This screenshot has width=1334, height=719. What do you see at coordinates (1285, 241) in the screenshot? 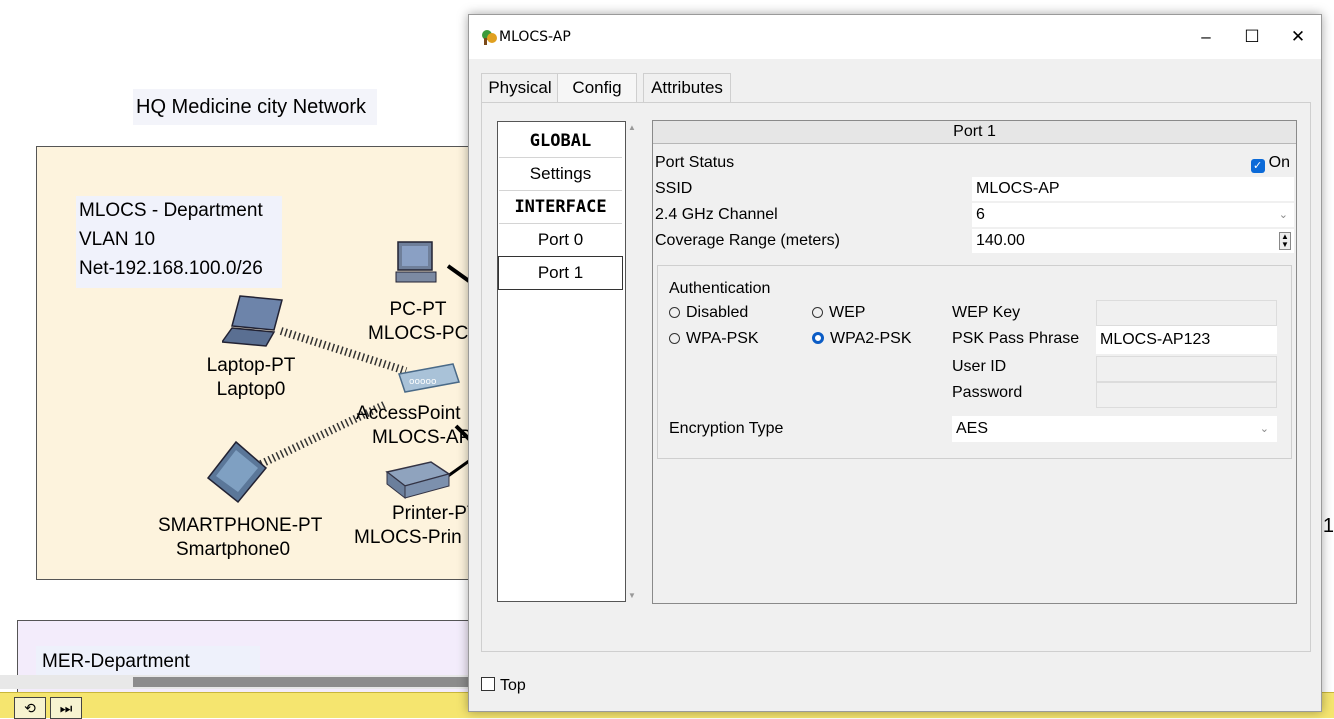
I see `spinner-icon: ▲ ▼` at bounding box center [1285, 241].